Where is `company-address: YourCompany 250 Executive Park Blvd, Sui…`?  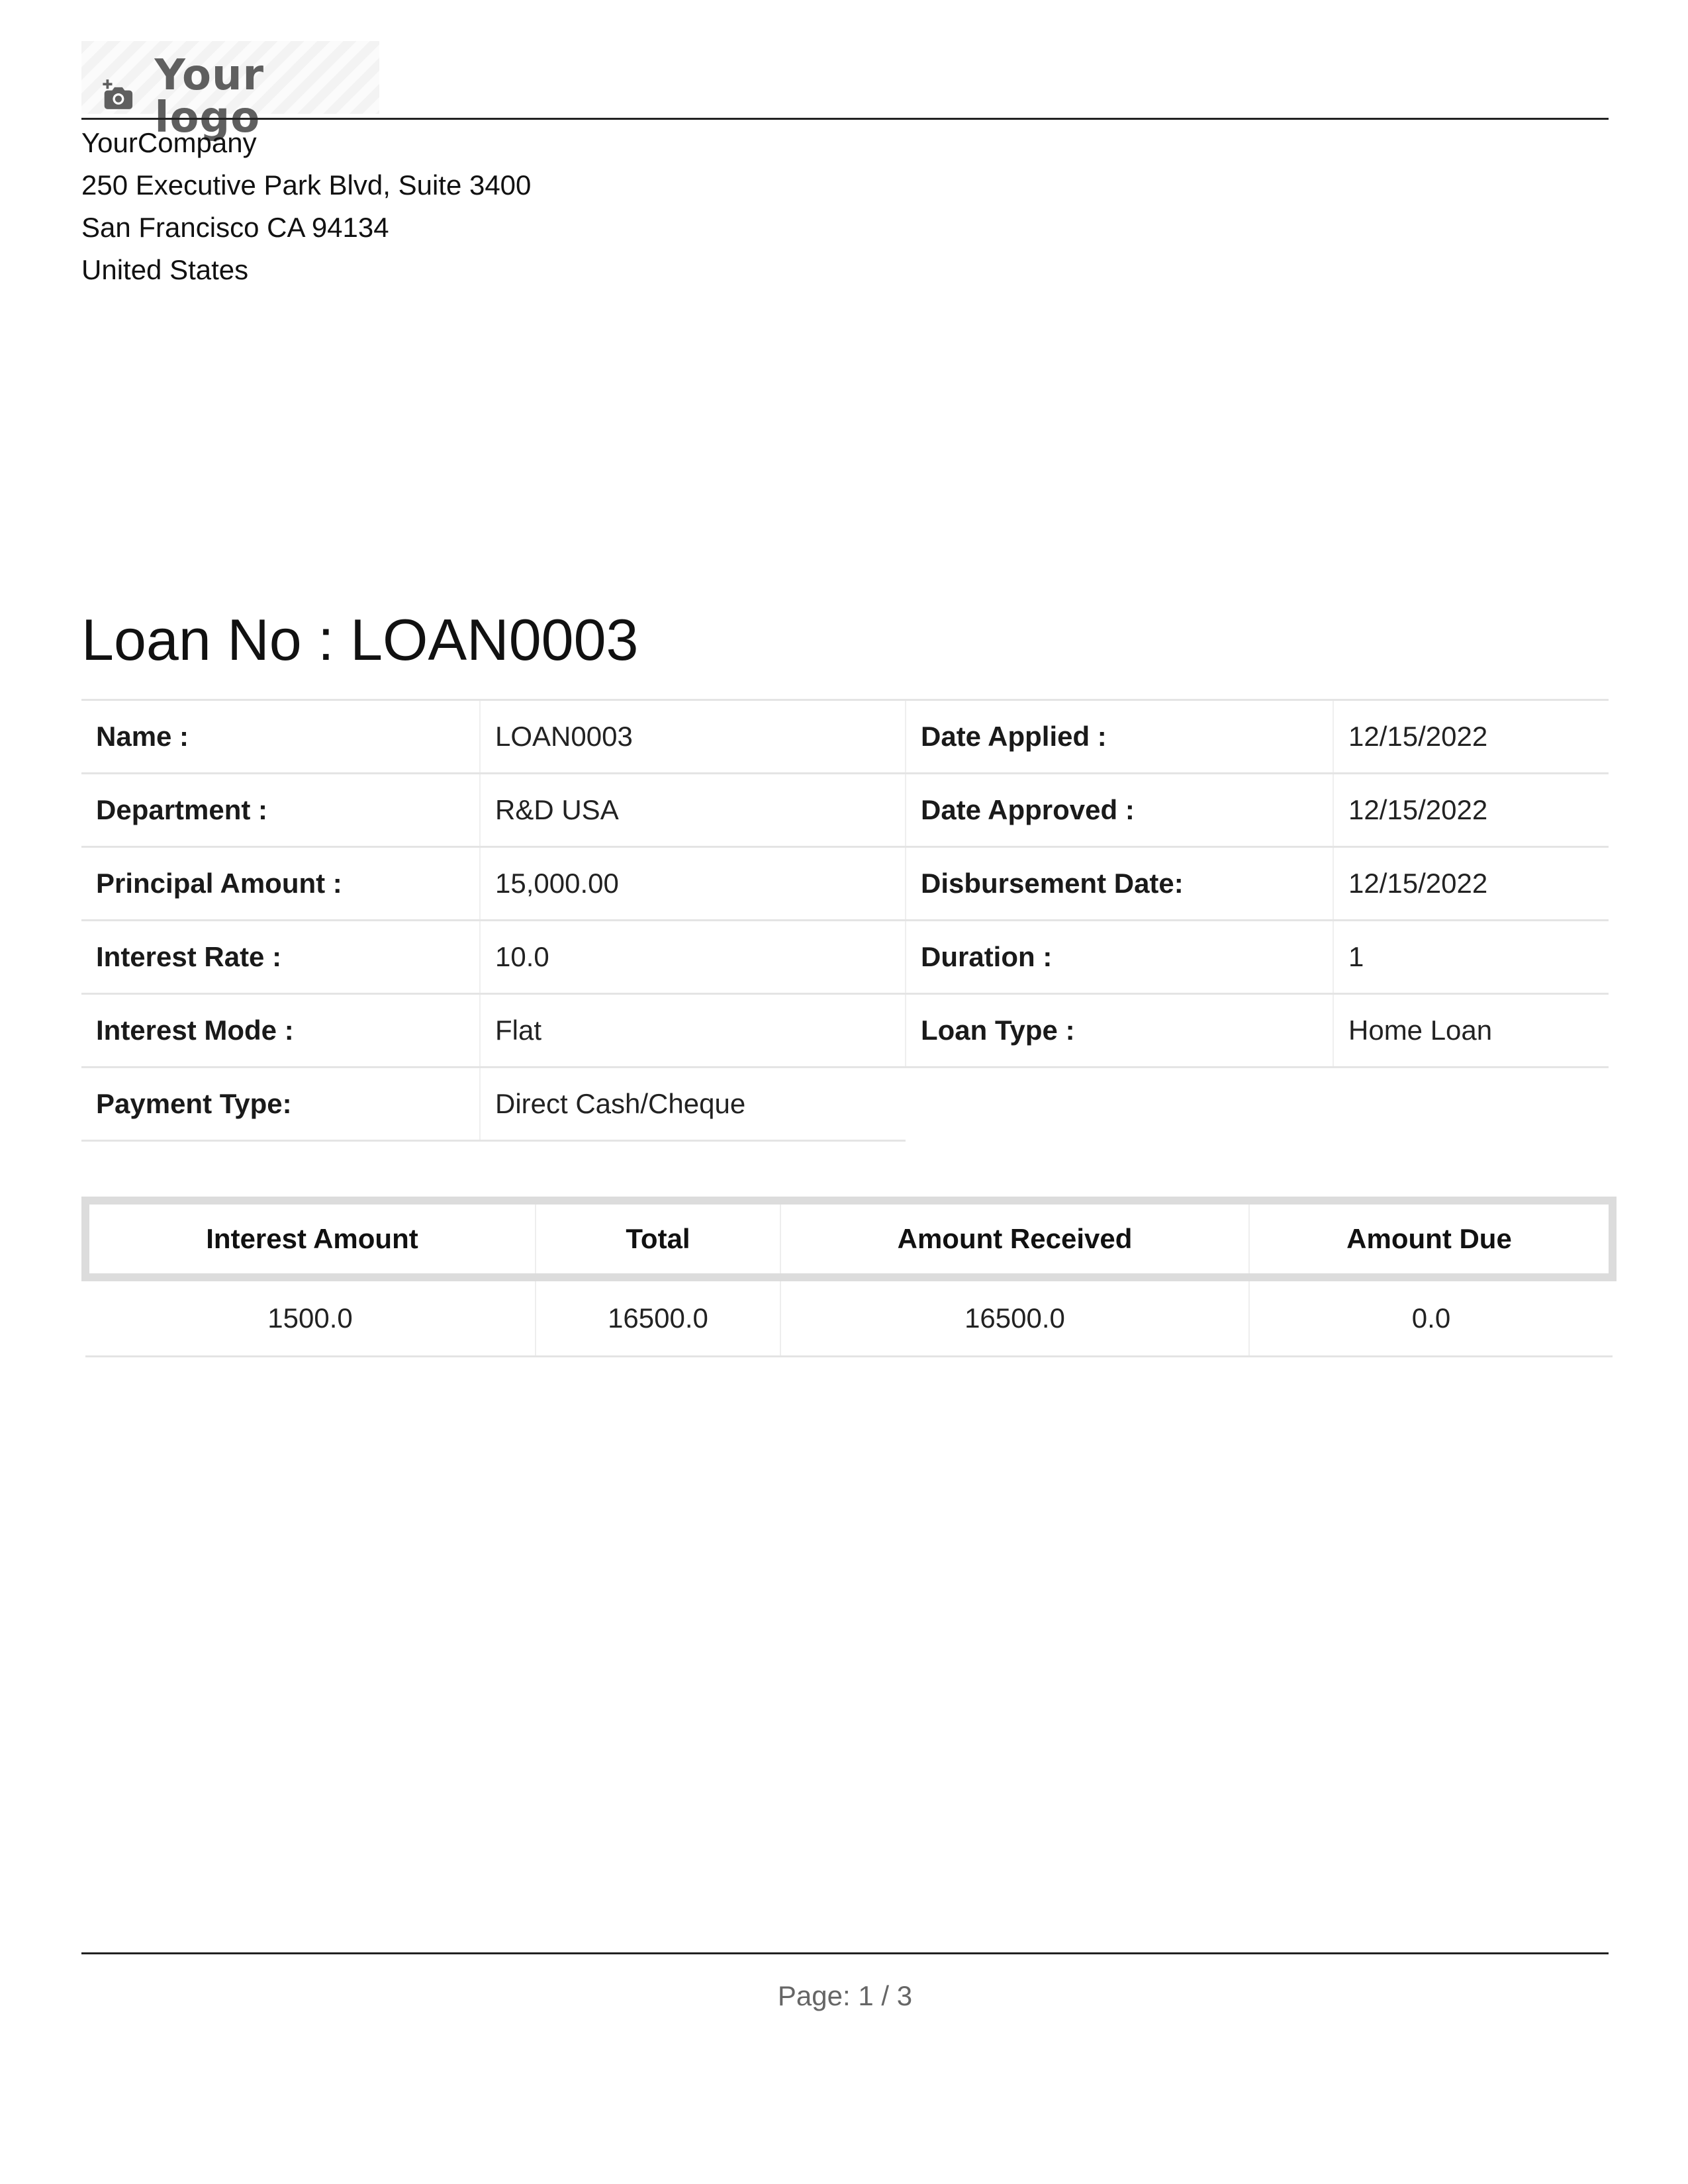
company-address: YourCompany 250 Executive Park Blvd, Sui… is located at coordinates (306, 207).